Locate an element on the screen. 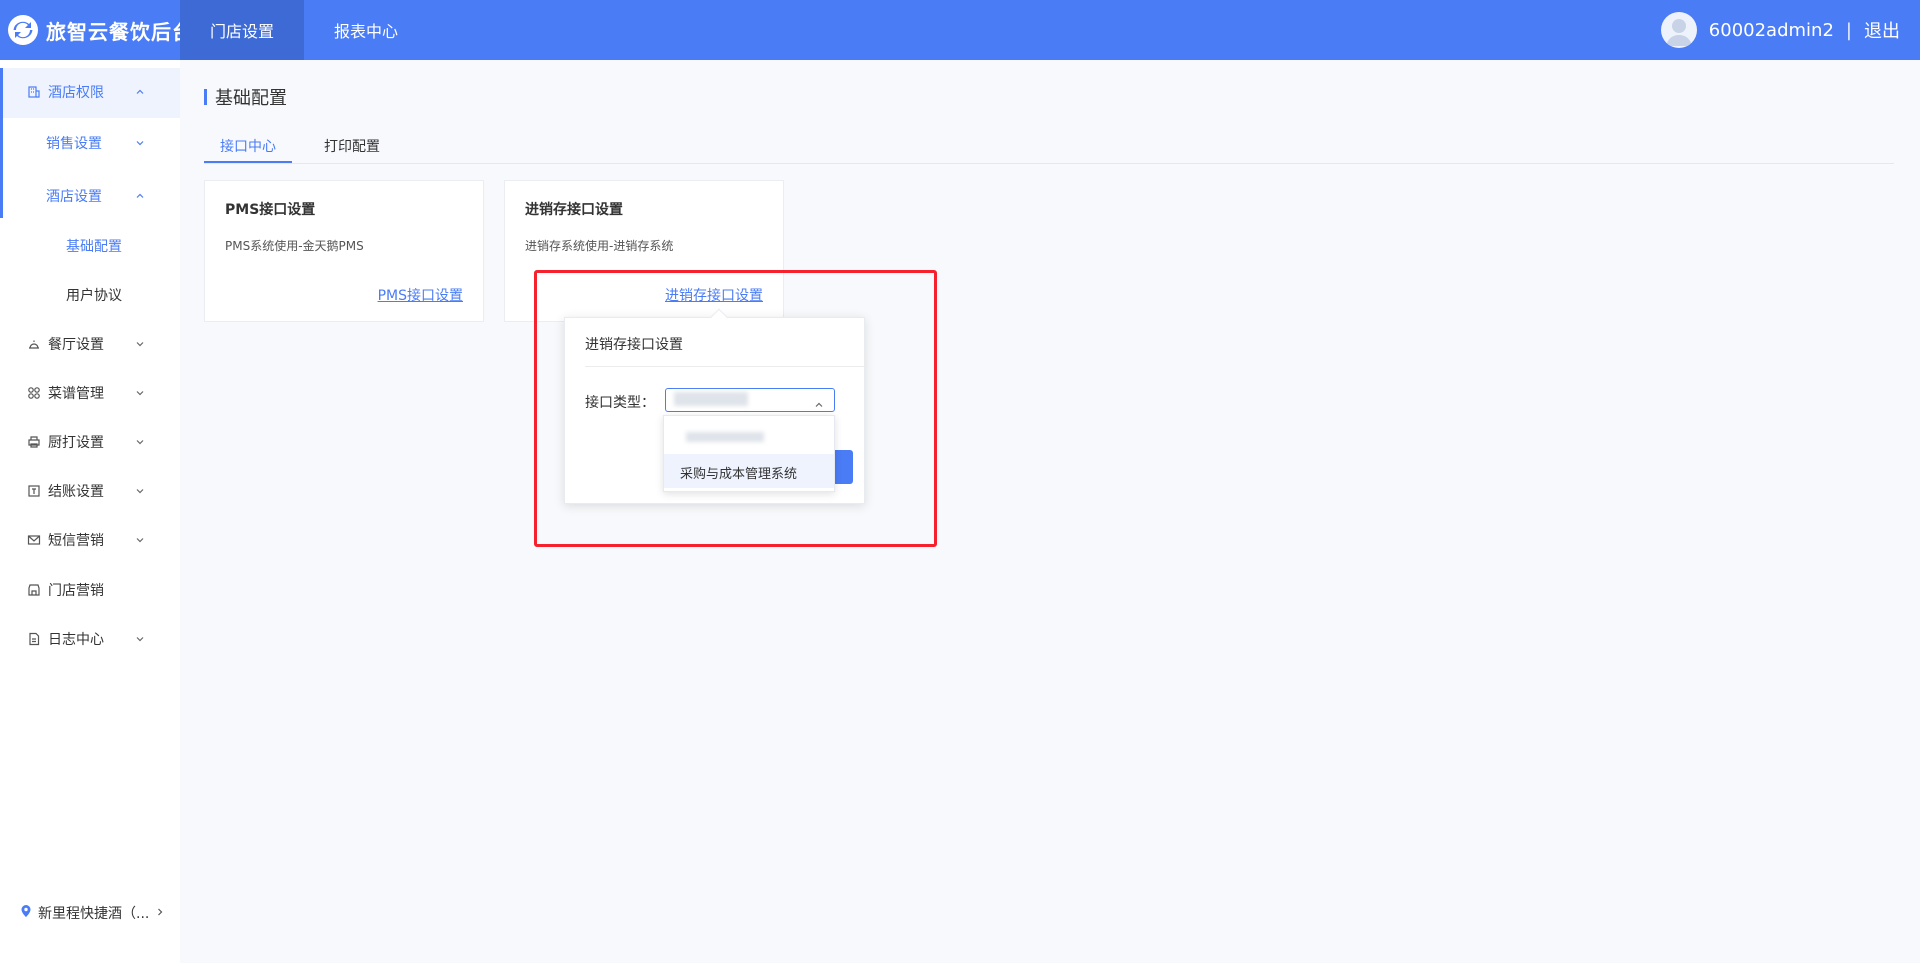 This screenshot has width=1920, height=963. inventory-interface-card: 进销存接口设置 进销存系统使用-进销存系统 进销存接口设置 is located at coordinates (644, 251).